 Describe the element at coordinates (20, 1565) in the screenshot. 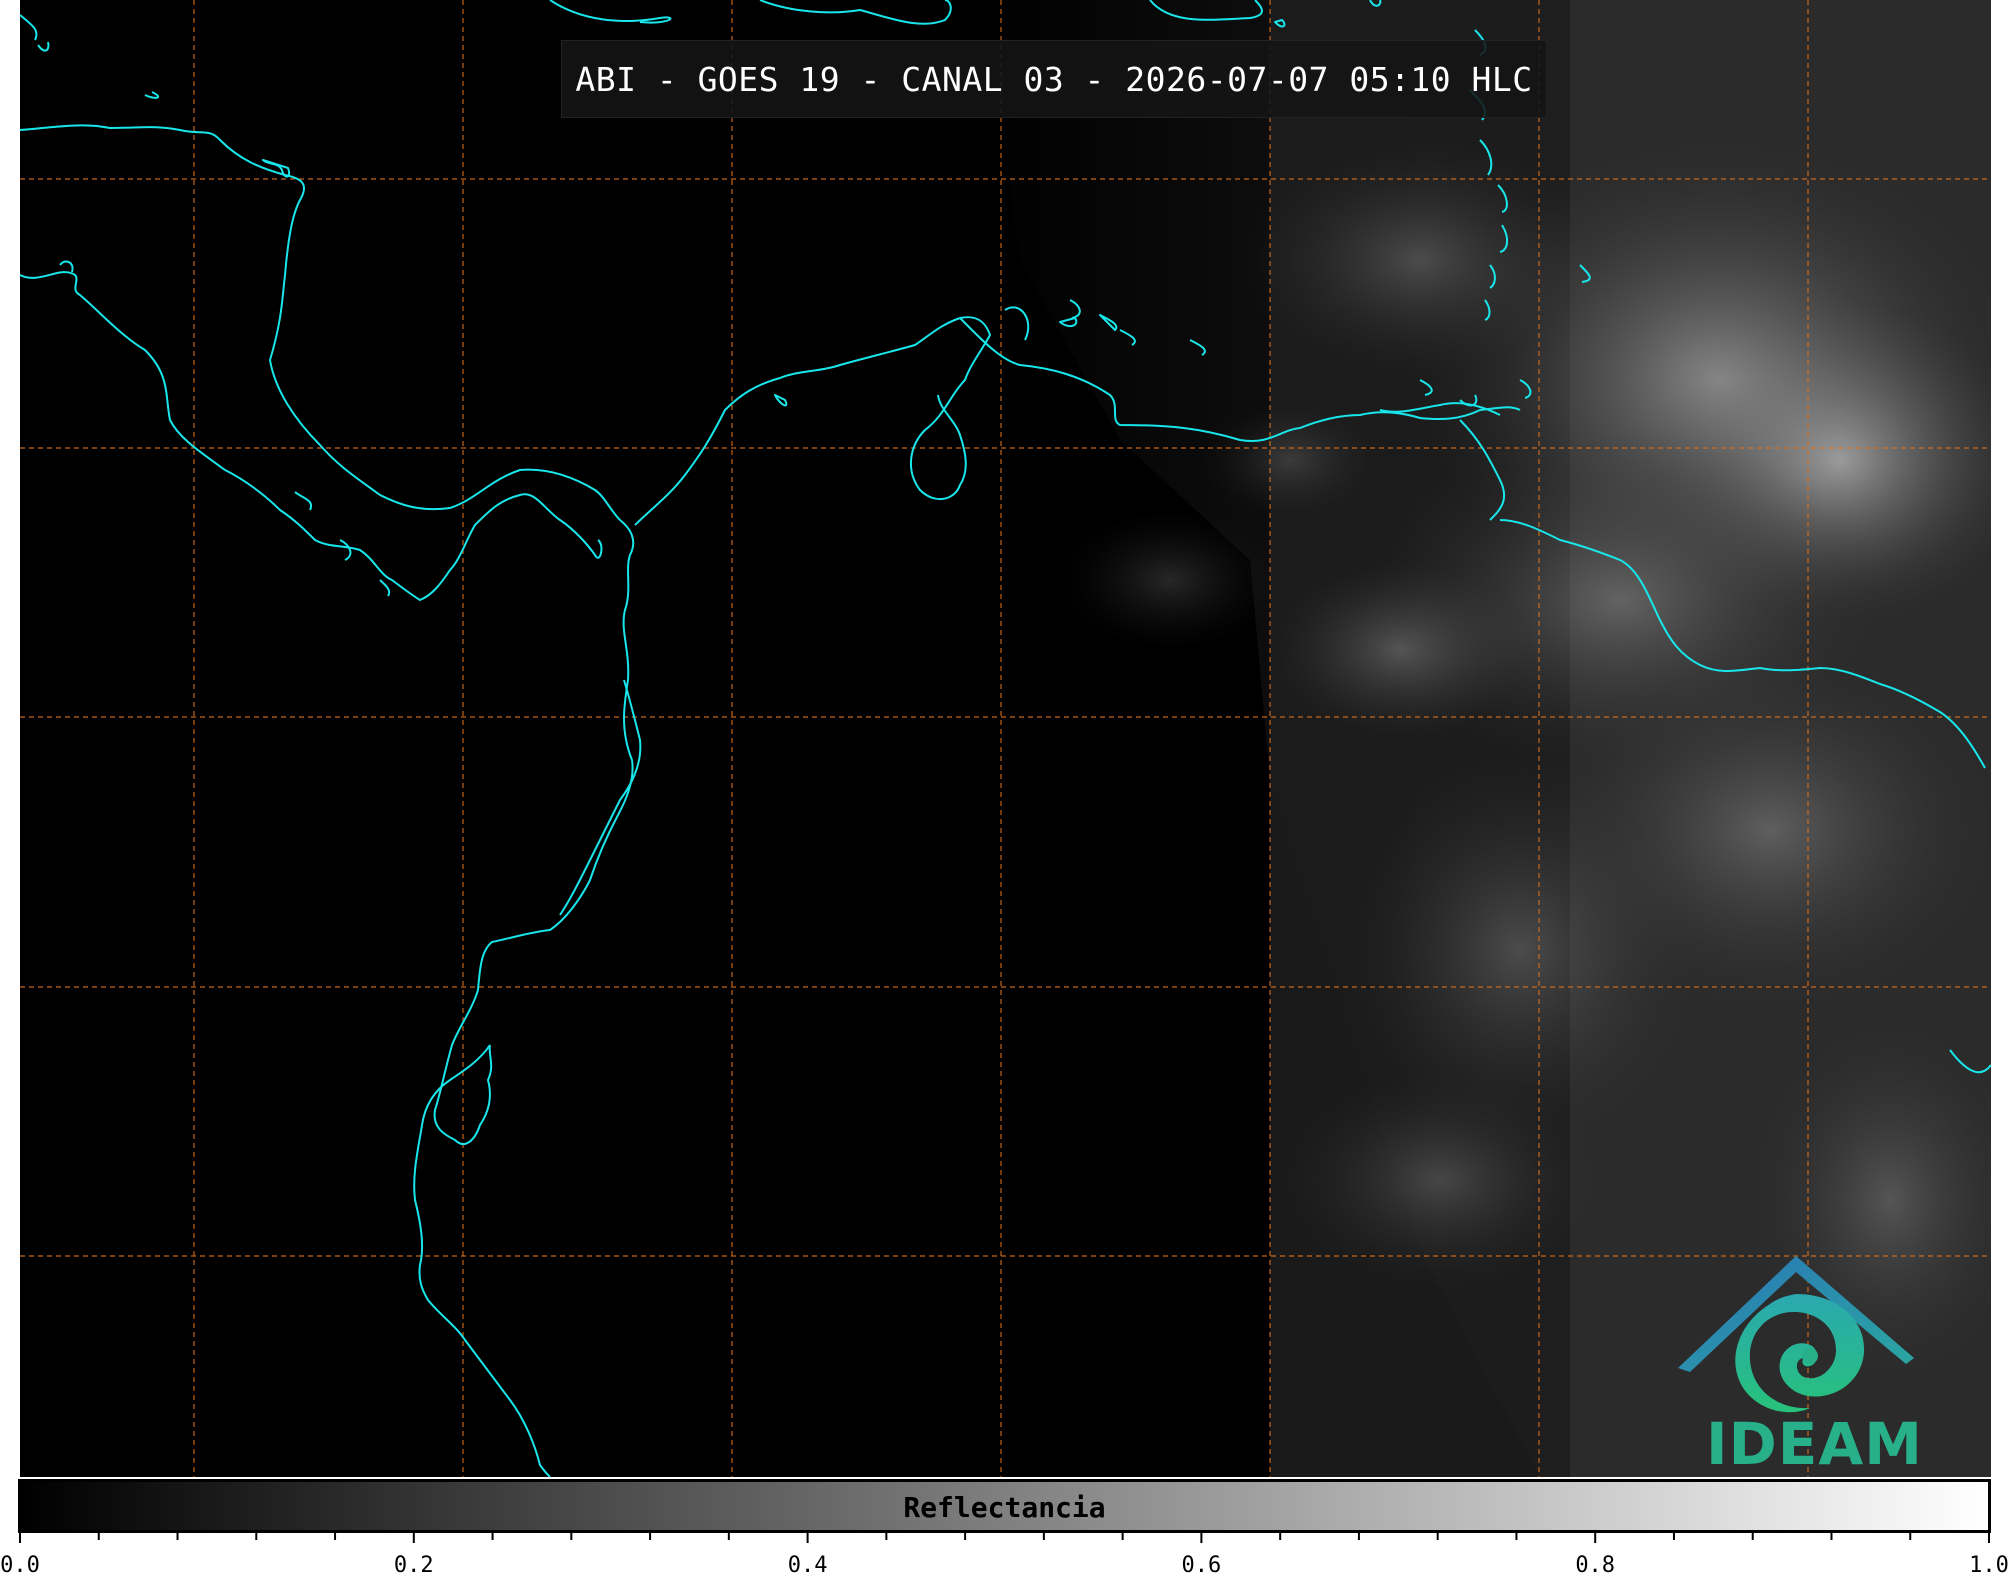

I see `colorbar-tick-label: 0.0` at that location.